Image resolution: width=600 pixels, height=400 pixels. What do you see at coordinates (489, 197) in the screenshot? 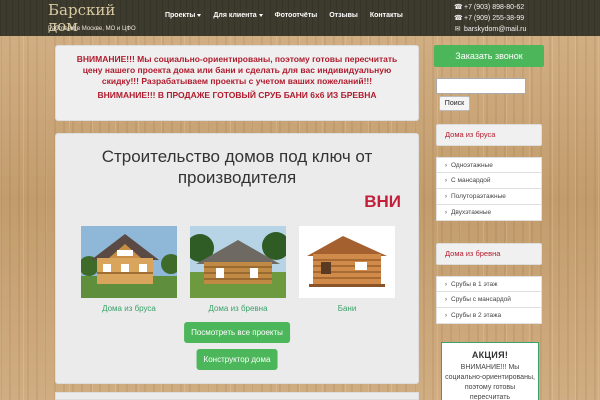
I see `menu-item-one-and-half-storey: › Полутораэтажные` at bounding box center [489, 197].